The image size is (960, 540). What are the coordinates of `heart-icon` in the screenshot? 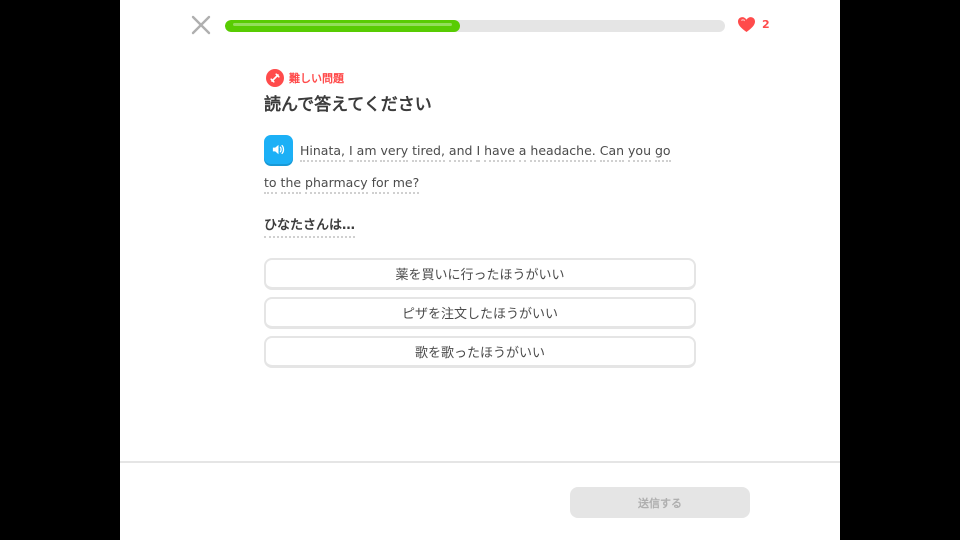 It's located at (746, 24).